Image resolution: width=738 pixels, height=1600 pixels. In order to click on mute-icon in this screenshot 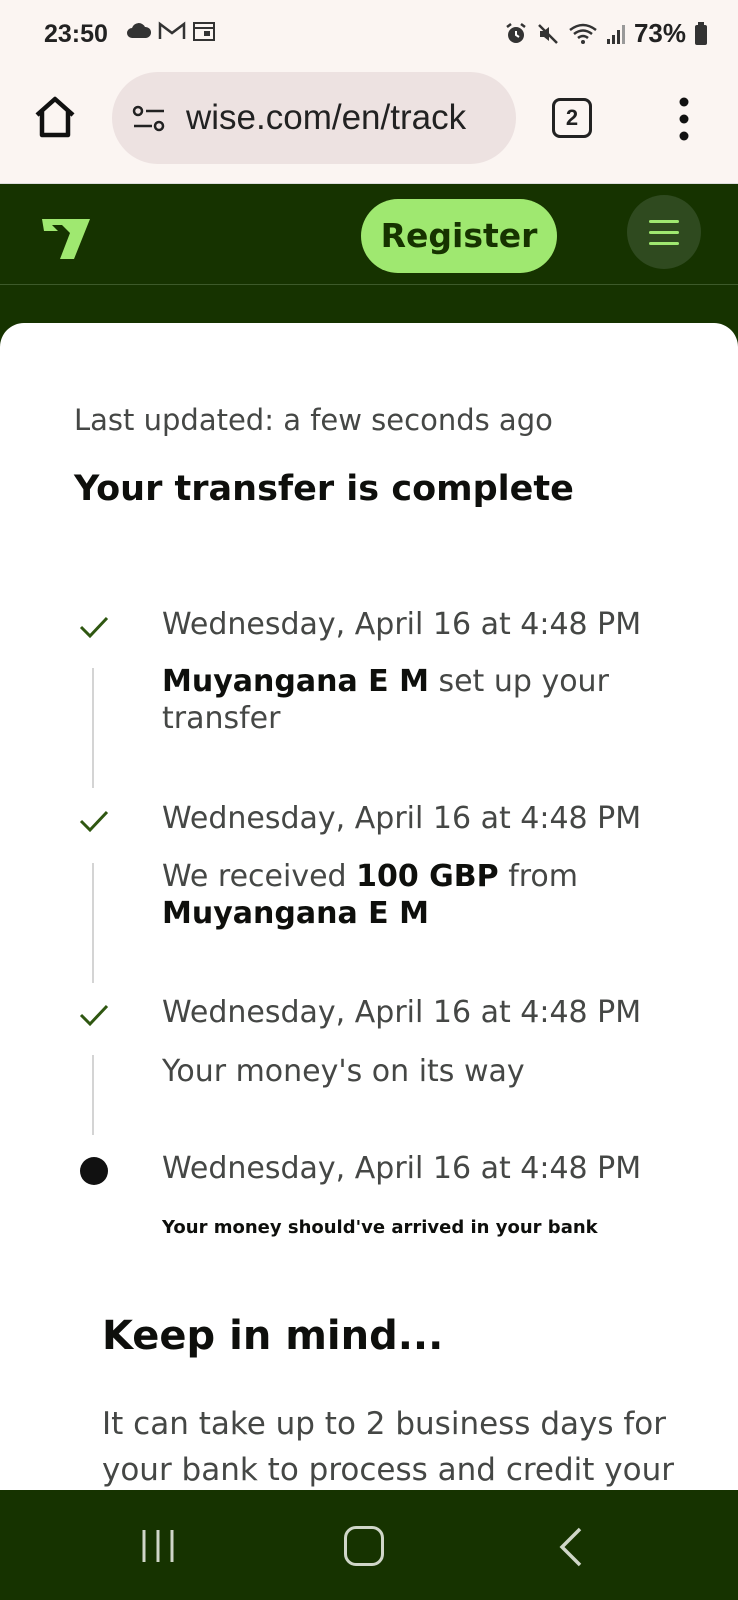, I will do `click(548, 33)`.